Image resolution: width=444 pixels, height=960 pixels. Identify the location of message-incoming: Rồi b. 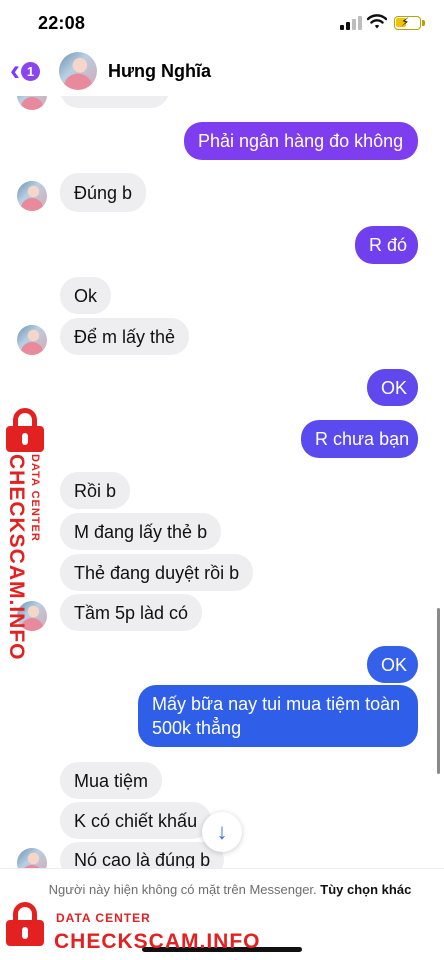
(95, 490).